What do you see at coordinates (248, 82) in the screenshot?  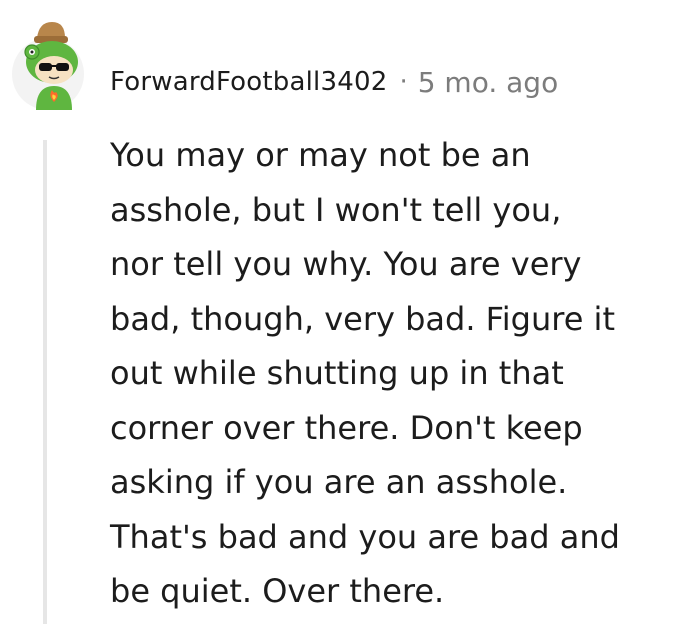 I see `author-username: ForwardFootball3402` at bounding box center [248, 82].